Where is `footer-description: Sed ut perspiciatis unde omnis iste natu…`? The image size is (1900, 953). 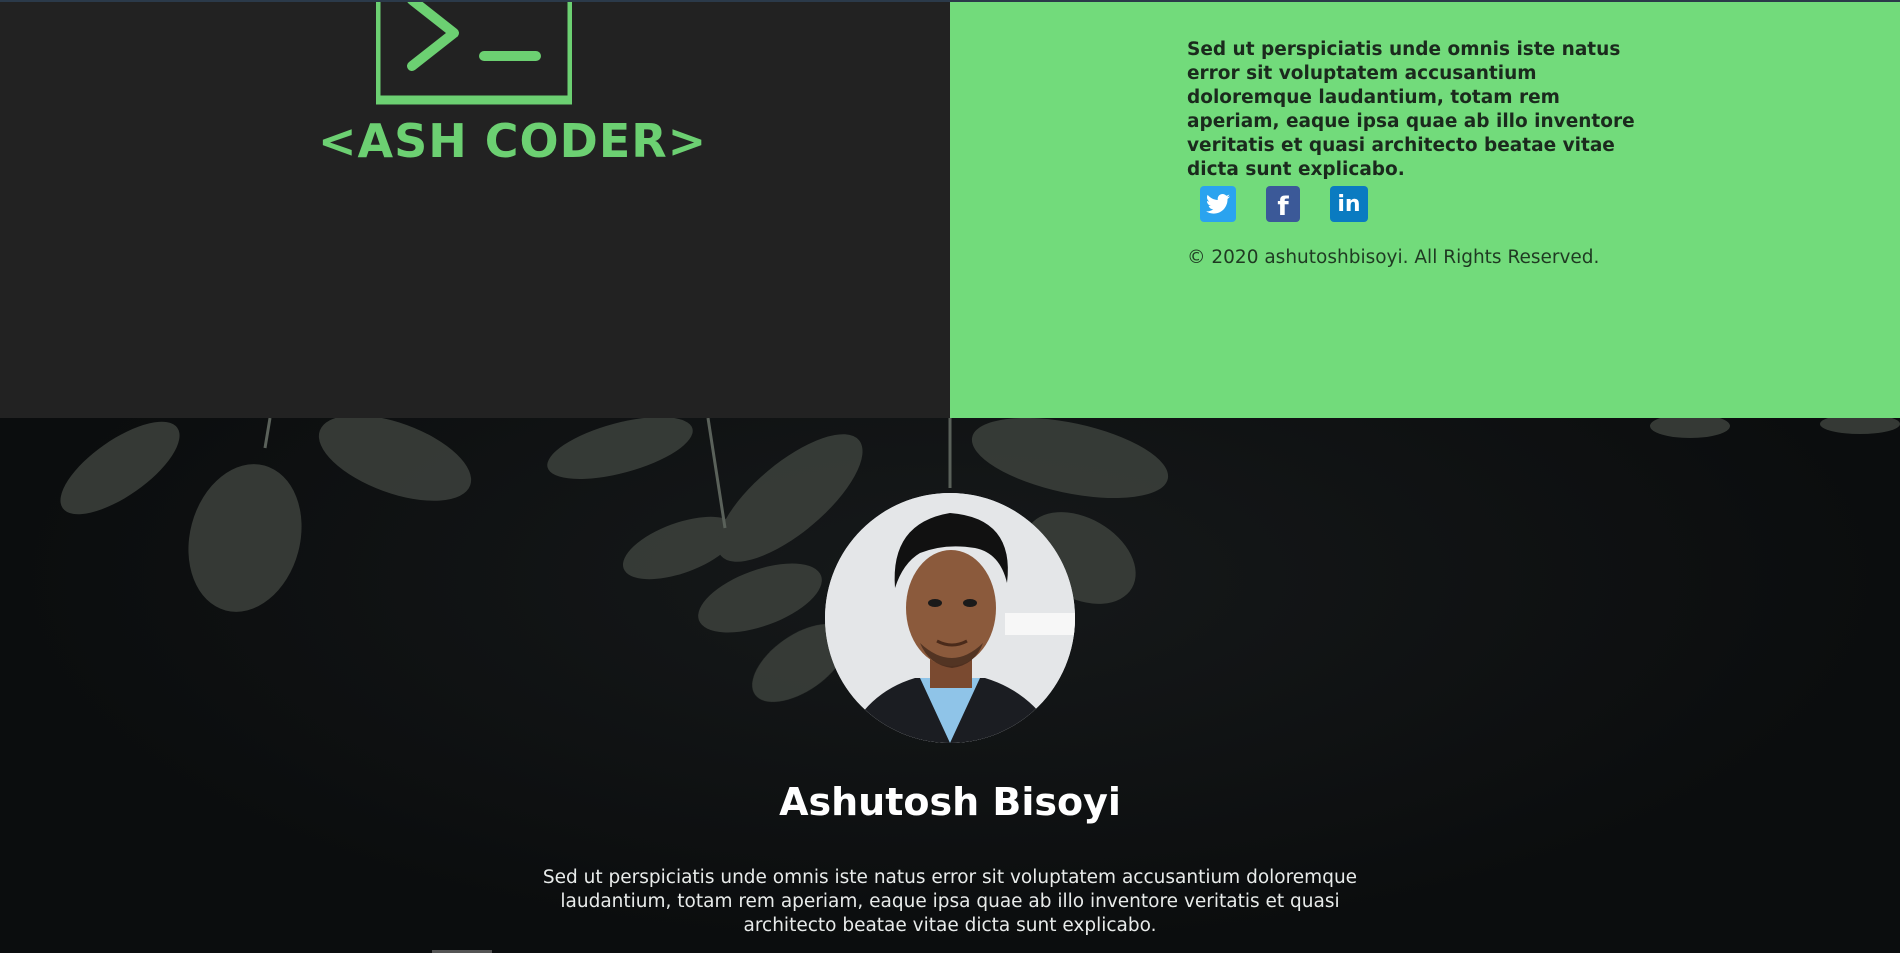
footer-description: Sed ut perspiciatis unde omnis iste natu… is located at coordinates (1411, 109).